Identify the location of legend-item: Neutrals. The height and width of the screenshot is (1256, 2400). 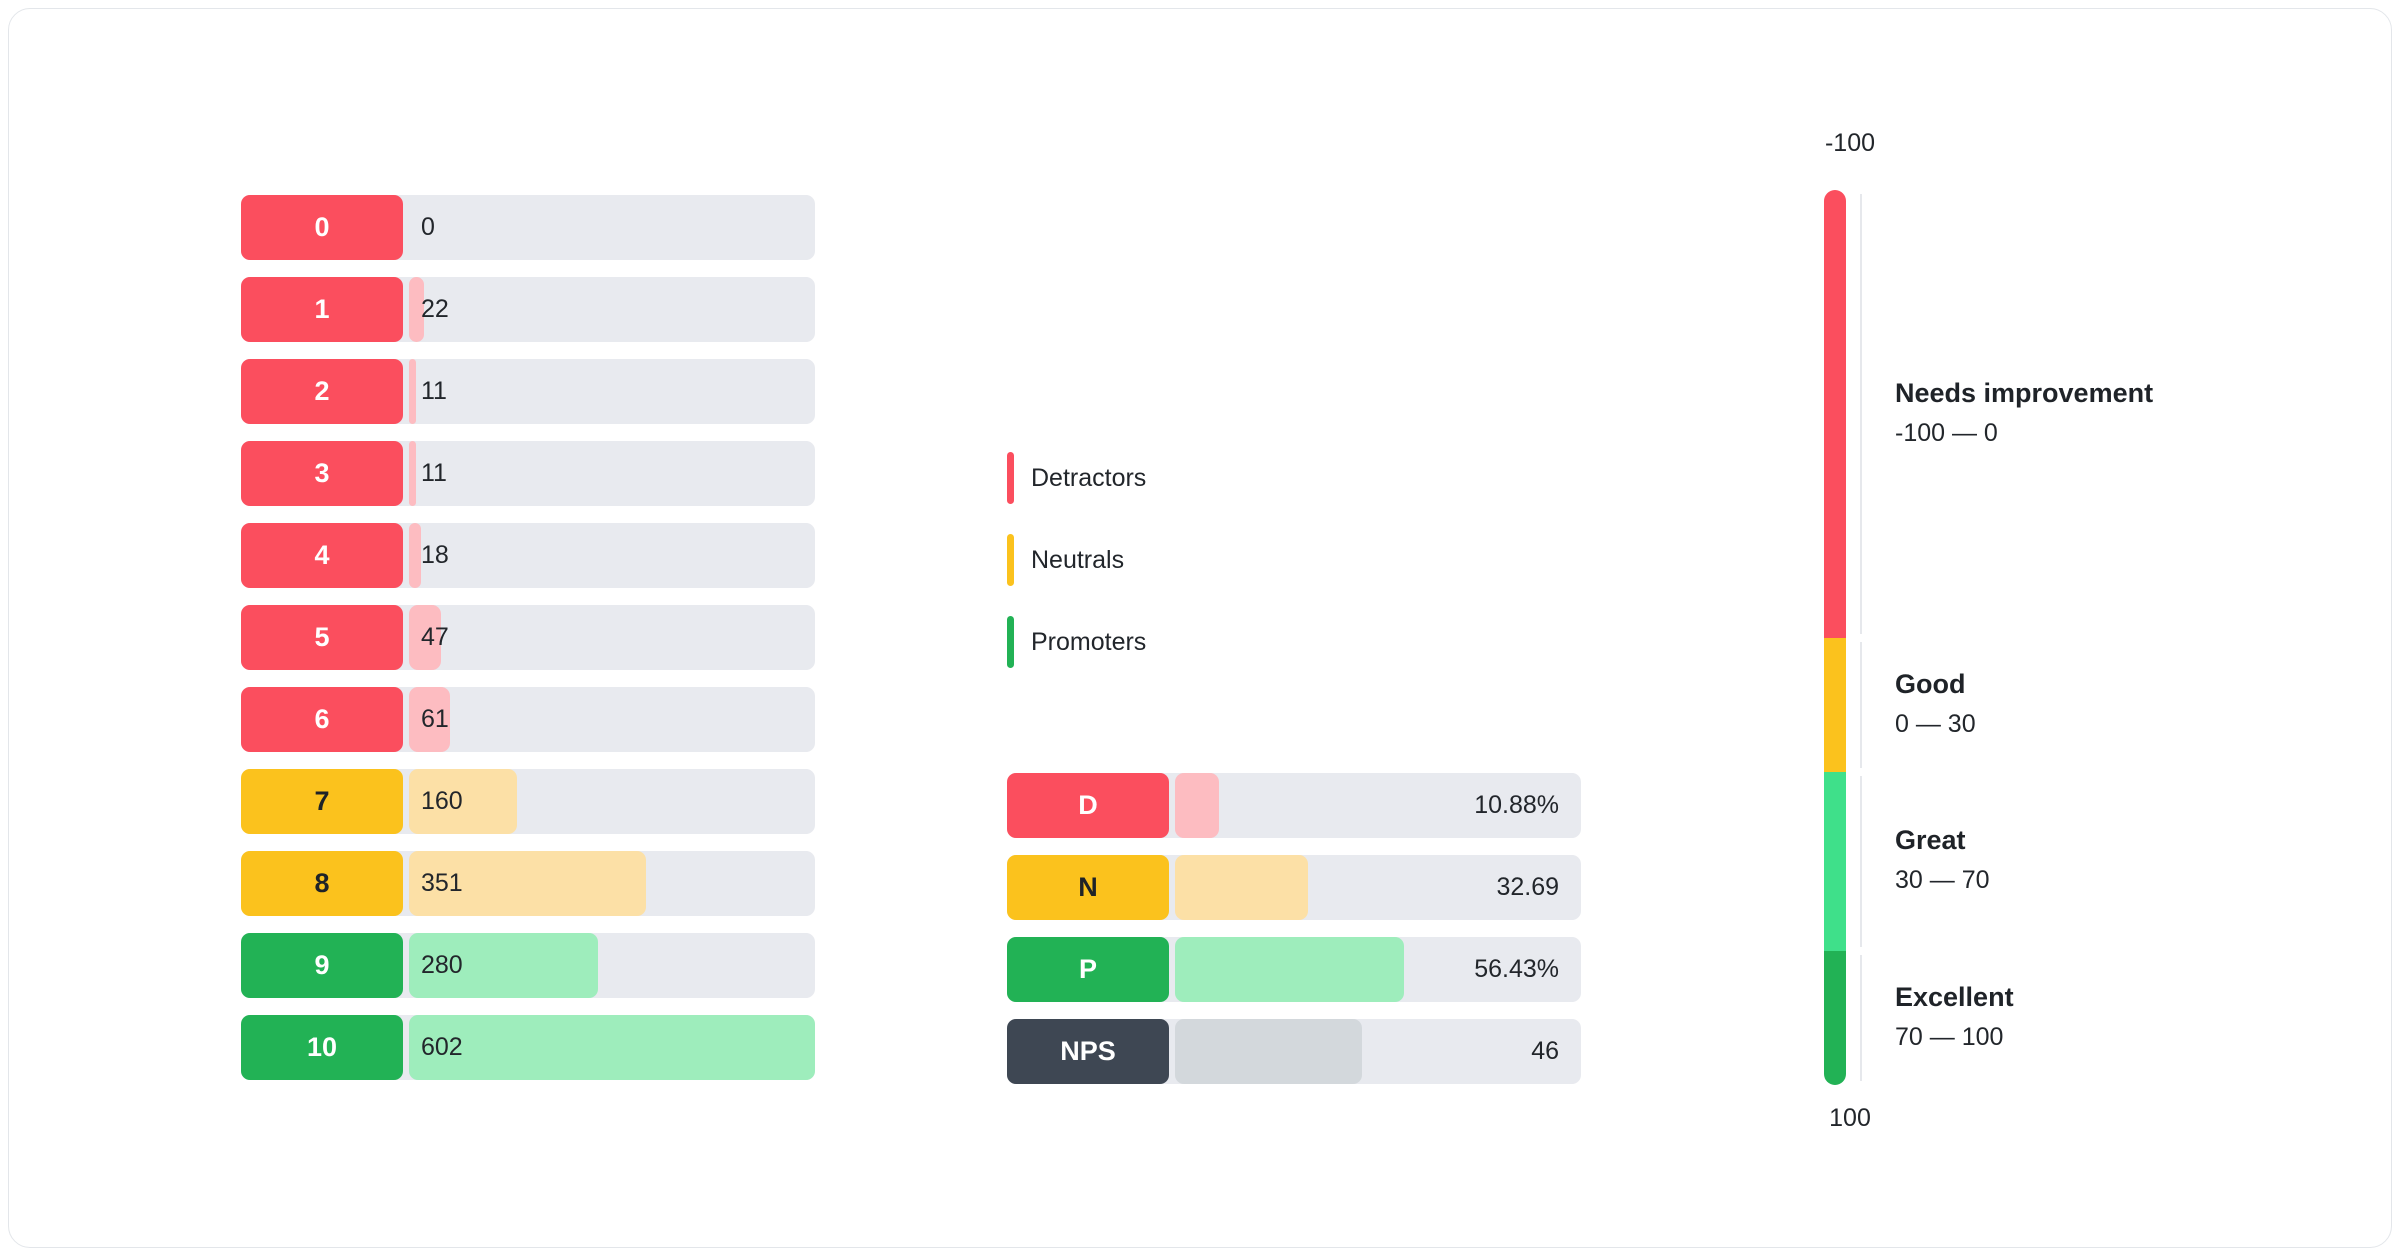
(1076, 560).